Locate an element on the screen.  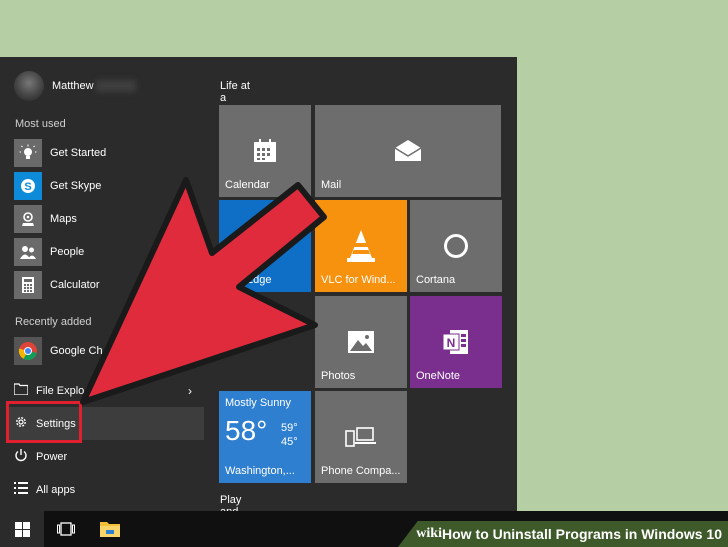
power-label: Power is located at coordinates (52, 457).